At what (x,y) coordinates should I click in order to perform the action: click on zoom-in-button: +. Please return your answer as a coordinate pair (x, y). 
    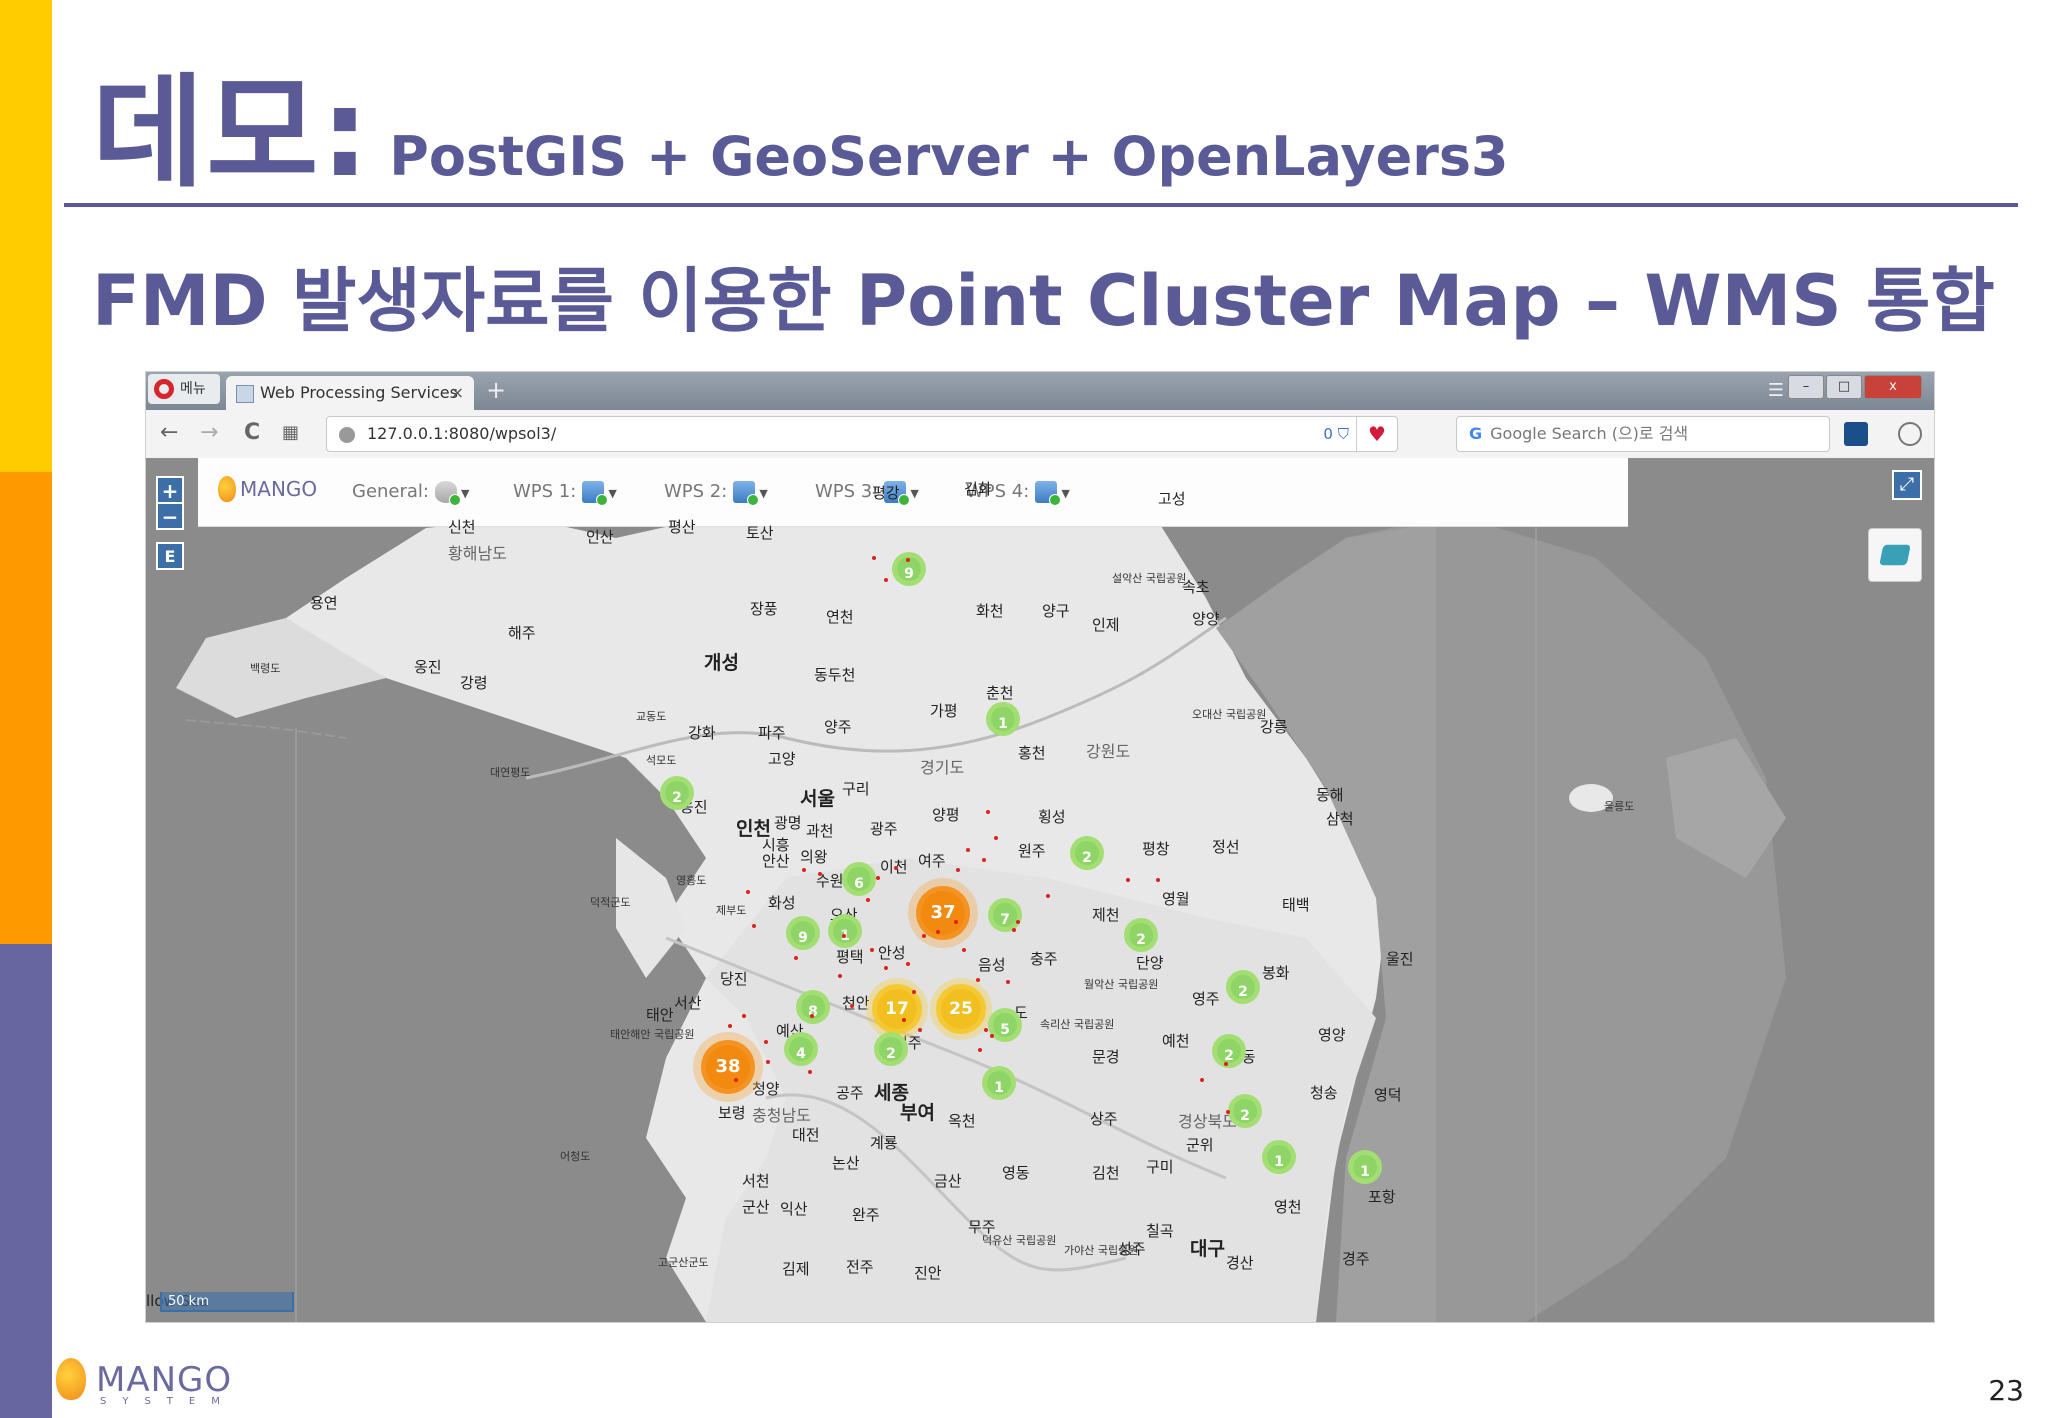
    Looking at the image, I should click on (170, 490).